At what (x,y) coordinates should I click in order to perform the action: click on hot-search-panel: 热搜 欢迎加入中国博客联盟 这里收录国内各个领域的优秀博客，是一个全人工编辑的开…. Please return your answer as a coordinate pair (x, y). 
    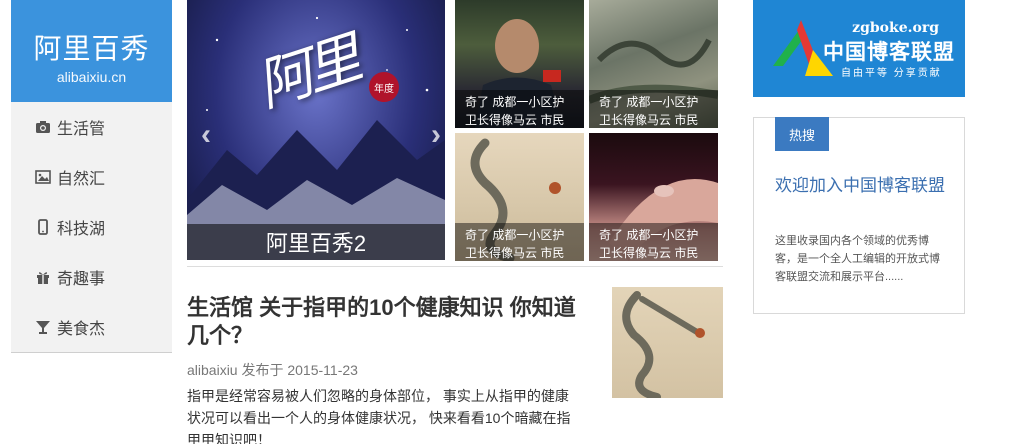
    Looking at the image, I should click on (859, 215).